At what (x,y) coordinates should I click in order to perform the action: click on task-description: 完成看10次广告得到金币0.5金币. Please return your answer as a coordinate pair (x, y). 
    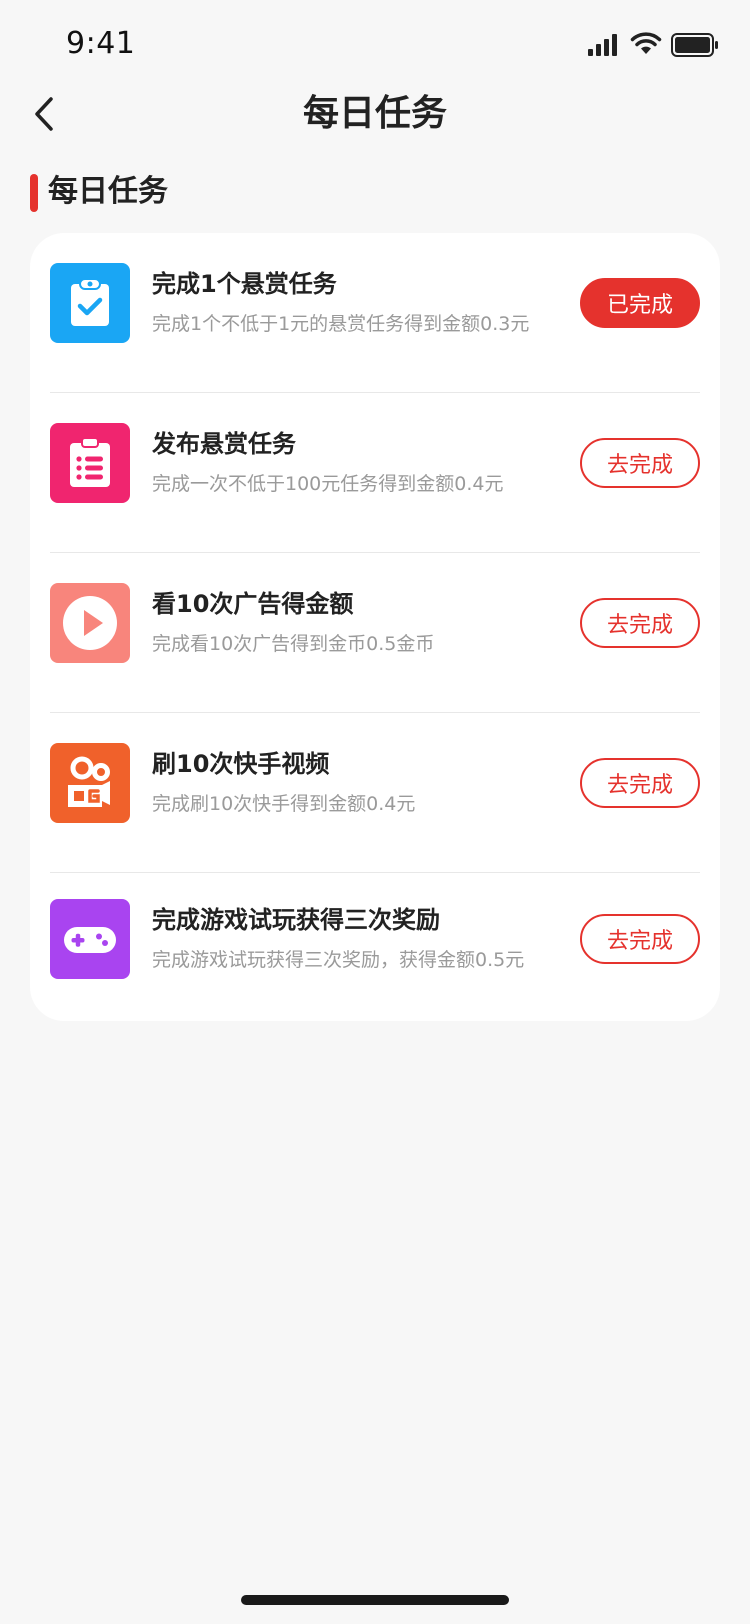
    Looking at the image, I should click on (293, 644).